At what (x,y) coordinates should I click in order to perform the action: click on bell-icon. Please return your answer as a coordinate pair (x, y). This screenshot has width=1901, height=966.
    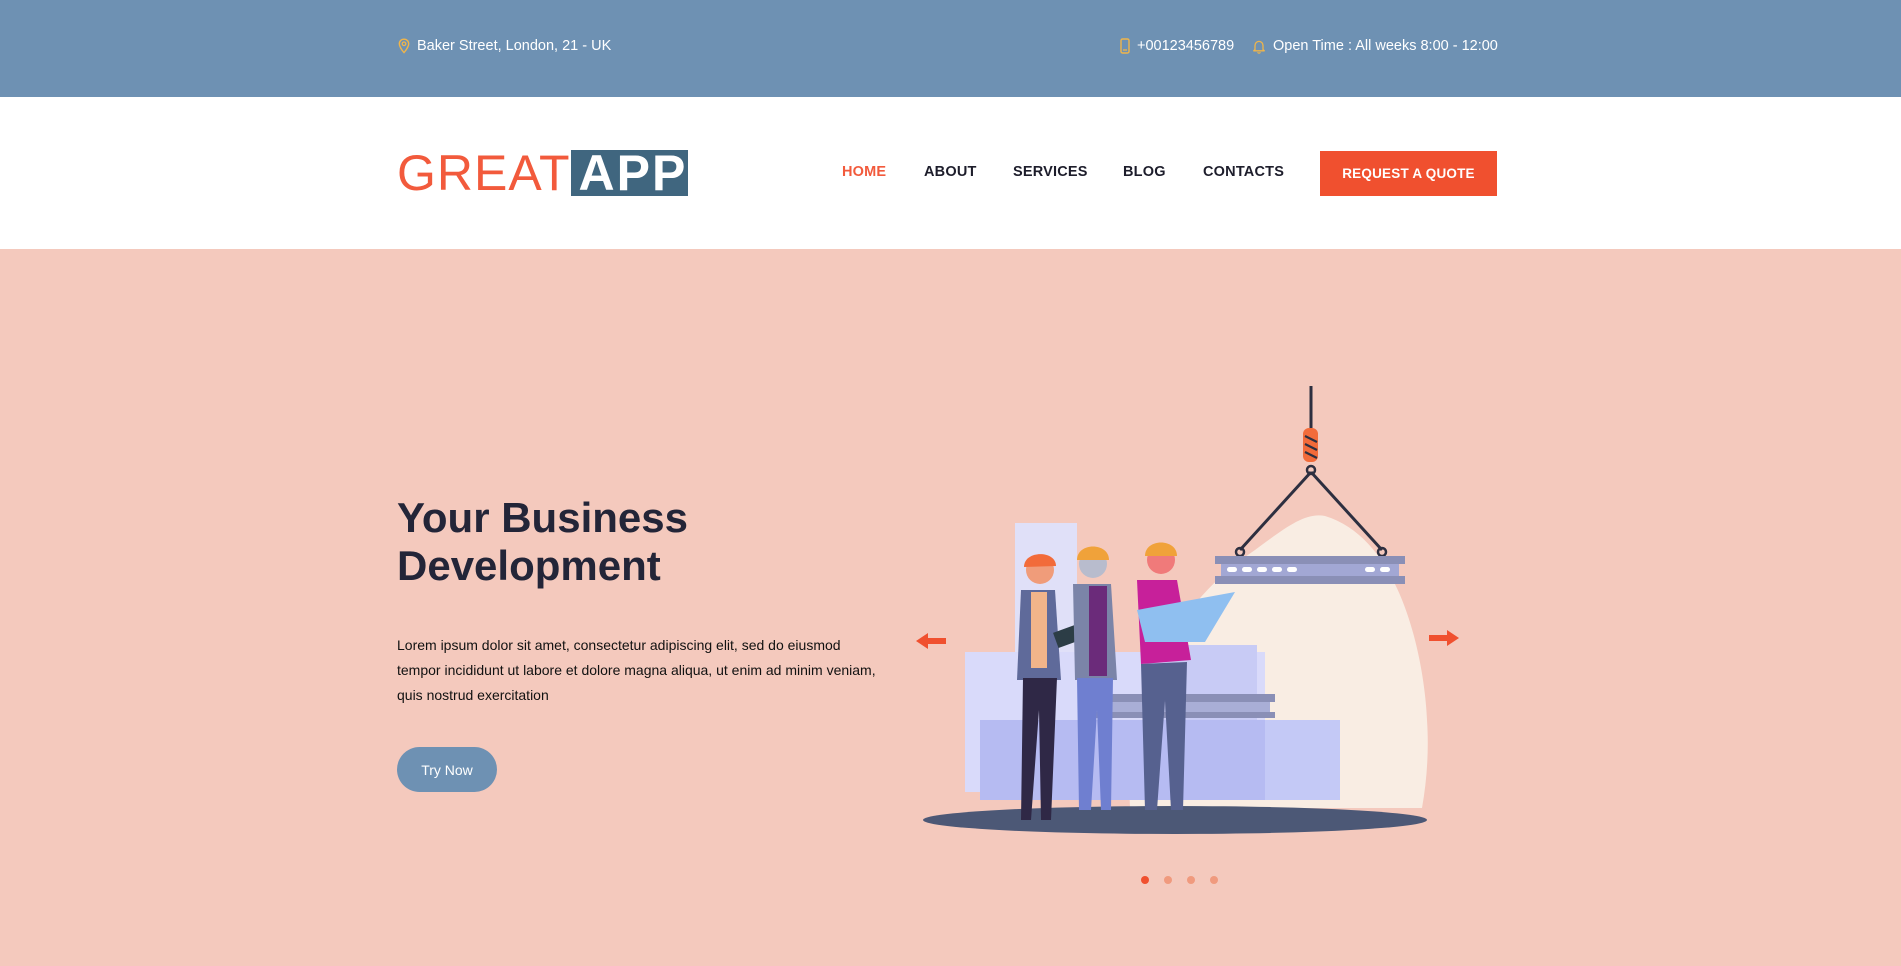
    Looking at the image, I should click on (1259, 46).